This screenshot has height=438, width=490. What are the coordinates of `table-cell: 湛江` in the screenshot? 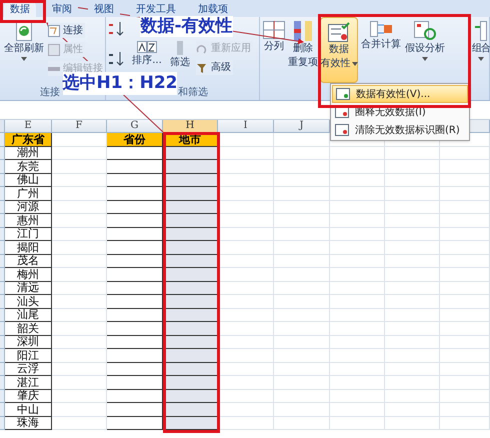 It's located at (28, 383).